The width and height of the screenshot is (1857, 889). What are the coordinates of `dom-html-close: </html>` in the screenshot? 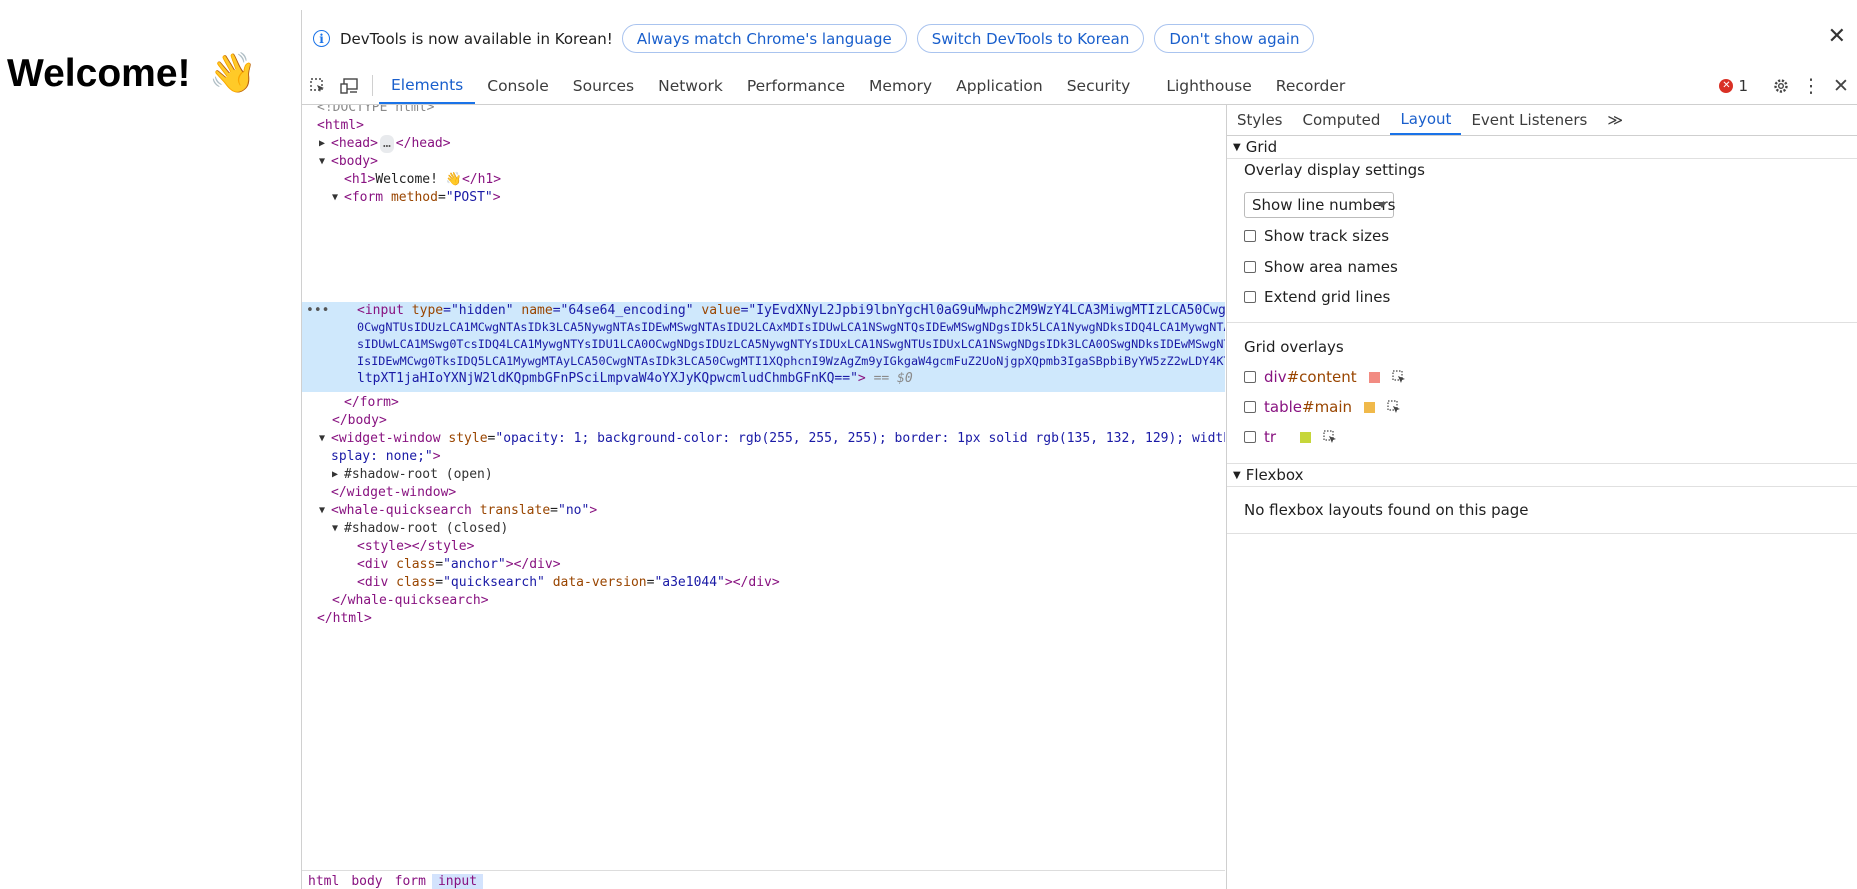 It's located at (344, 619).